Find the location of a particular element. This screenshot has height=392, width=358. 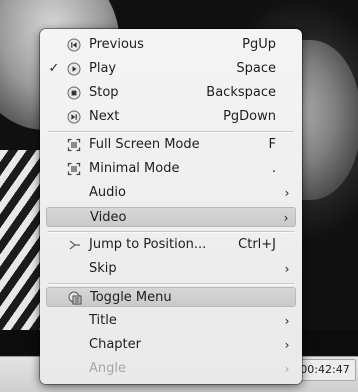

fullscreen-icon is located at coordinates (74, 145).